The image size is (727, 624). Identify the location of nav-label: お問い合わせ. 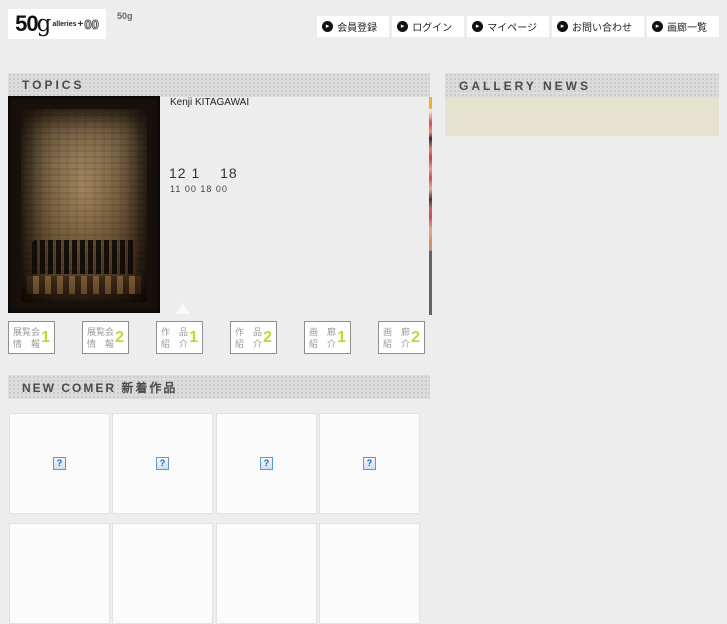
(602, 28).